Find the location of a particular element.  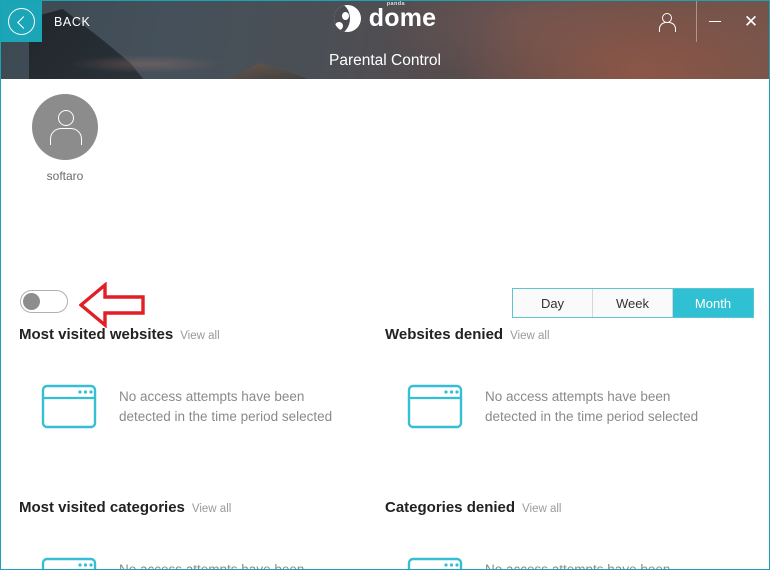

range-option-week: Week is located at coordinates (633, 303).